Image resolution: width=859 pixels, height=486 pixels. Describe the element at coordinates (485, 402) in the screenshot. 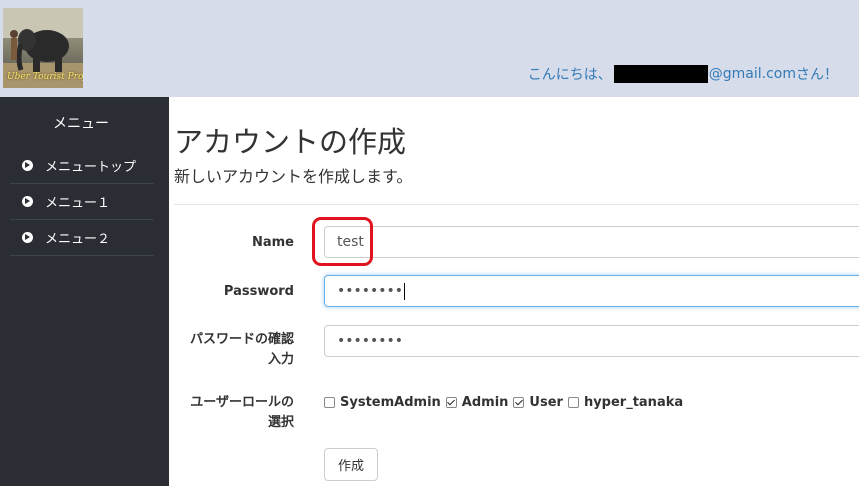

I see `role-label: Admin` at that location.